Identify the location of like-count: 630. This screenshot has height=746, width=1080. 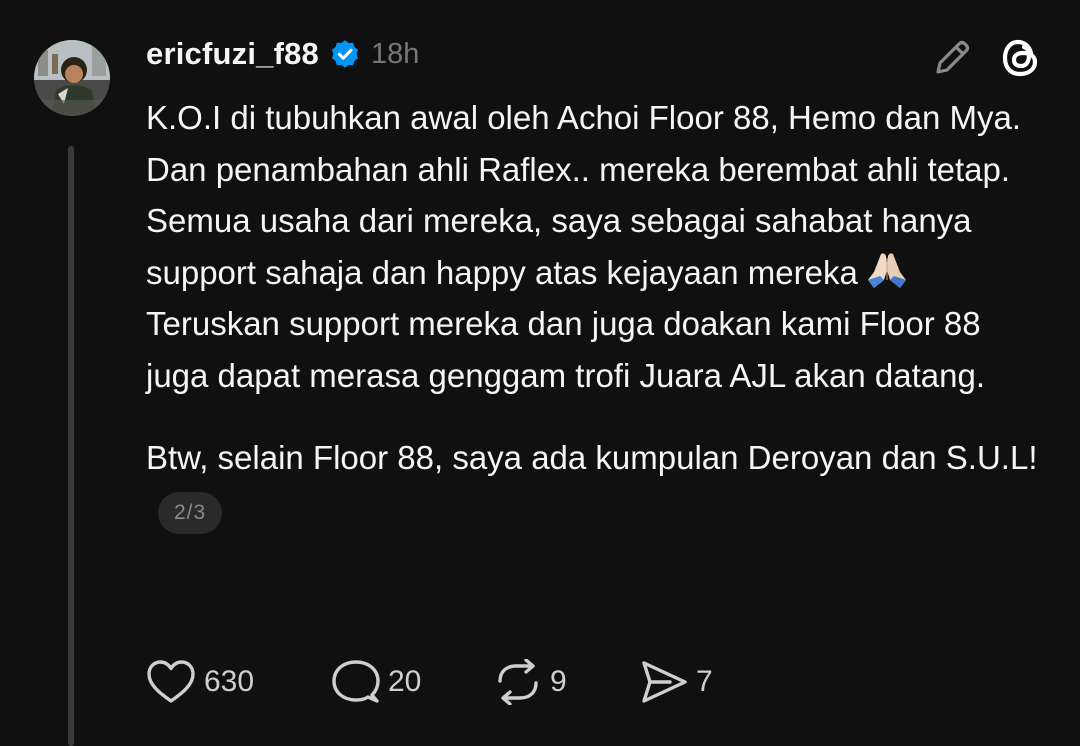
(229, 681).